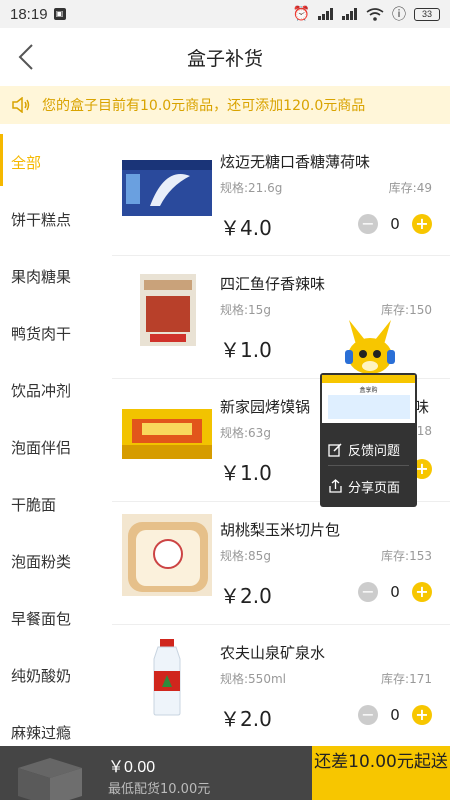 This screenshot has height=800, width=450. I want to click on product-name: 炫迈无糖口香糖薄荷味, so click(295, 162).